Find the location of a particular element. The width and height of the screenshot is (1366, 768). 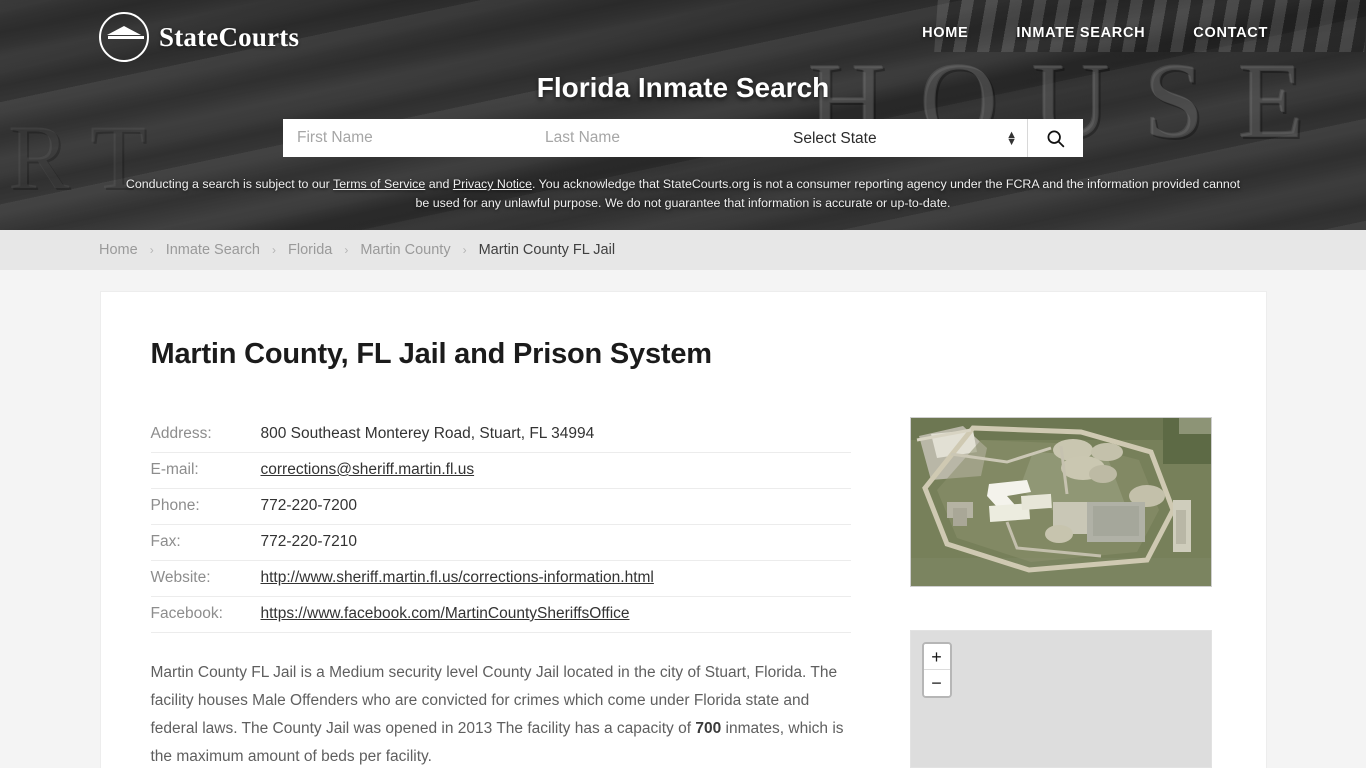

state-select: Select State is located at coordinates (903, 138).